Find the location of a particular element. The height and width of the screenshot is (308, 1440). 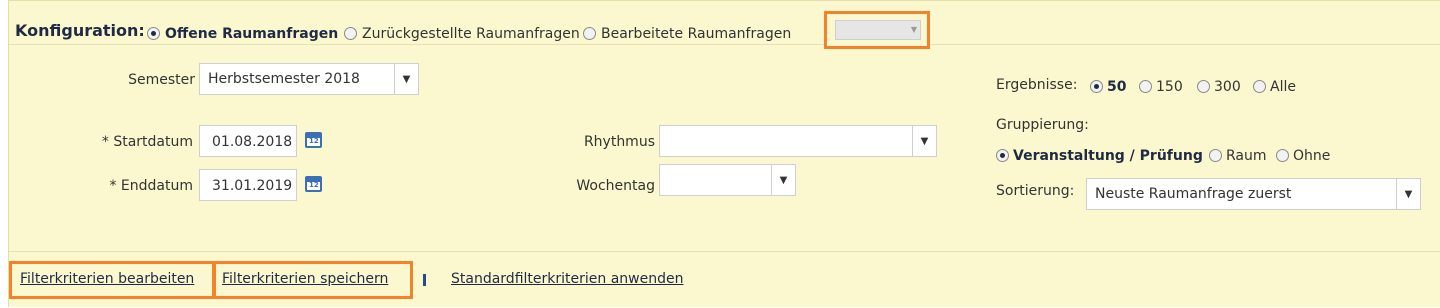

results-option-300: 300 is located at coordinates (1219, 87).